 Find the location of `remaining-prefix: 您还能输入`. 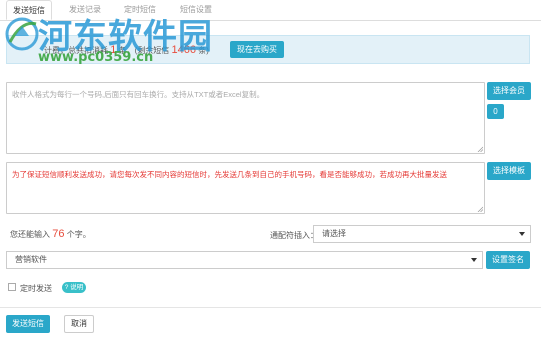

remaining-prefix: 您还能输入 is located at coordinates (30, 234).